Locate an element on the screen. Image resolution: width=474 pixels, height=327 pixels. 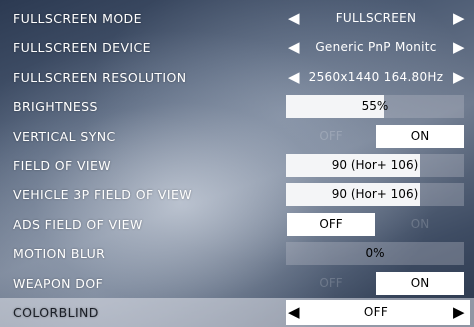
fullscreen-resolution-value: 2560x1440 164.80Hz is located at coordinates (376, 76).